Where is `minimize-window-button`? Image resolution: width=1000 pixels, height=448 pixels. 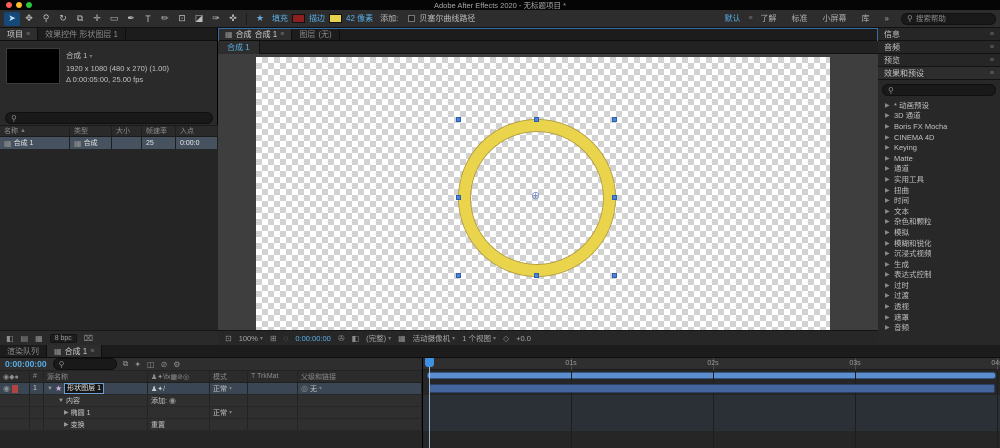
minimize-window-button is located at coordinates (19, 5).